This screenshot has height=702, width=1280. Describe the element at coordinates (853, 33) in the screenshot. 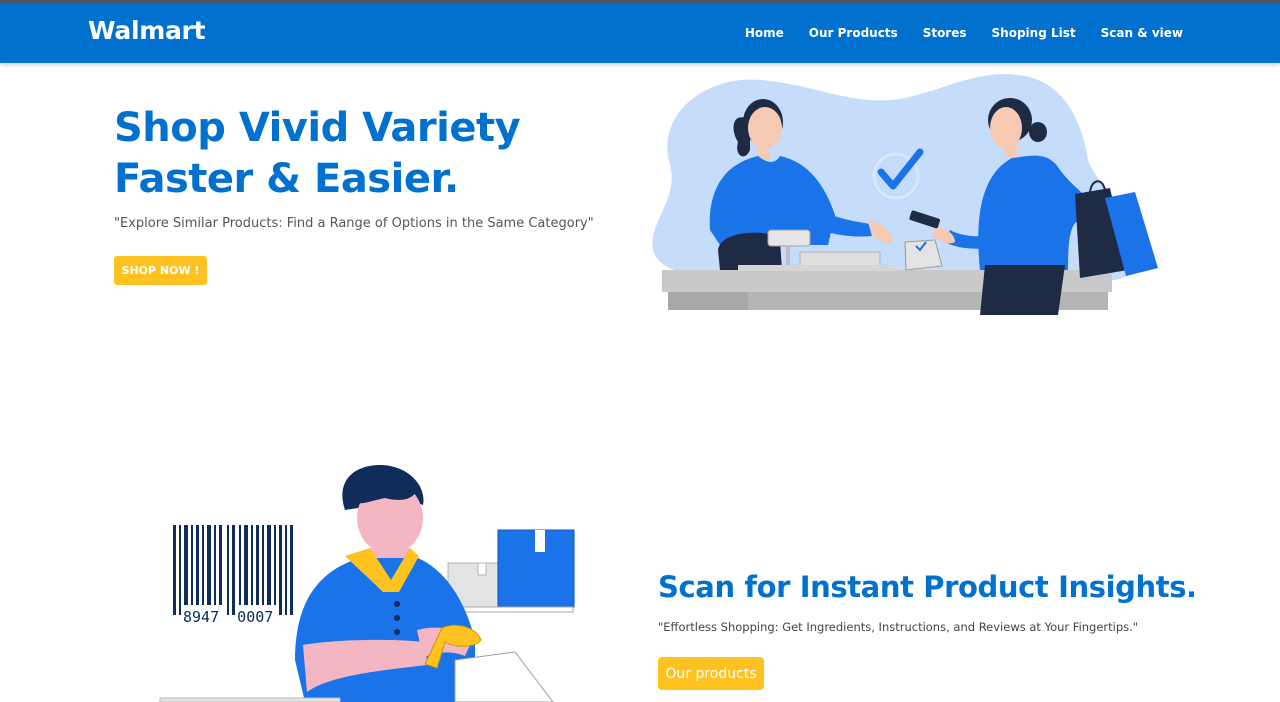

I see `nav-link-our-products: Our Products` at that location.